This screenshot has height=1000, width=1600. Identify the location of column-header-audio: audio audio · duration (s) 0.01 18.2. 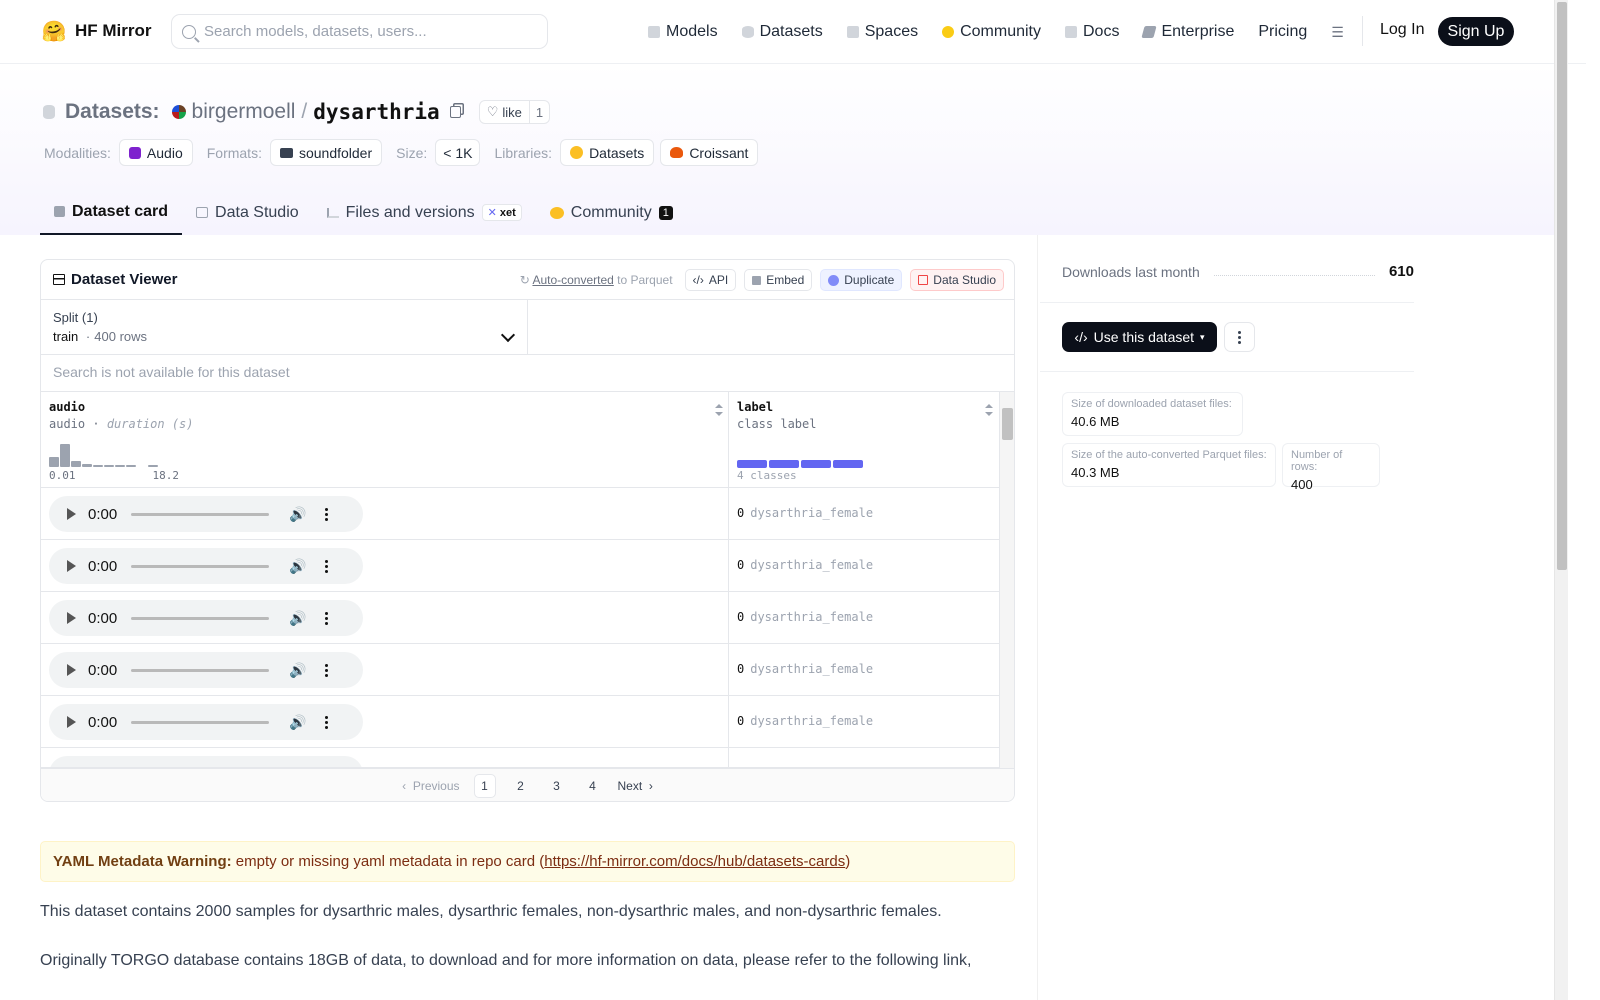
(385, 440).